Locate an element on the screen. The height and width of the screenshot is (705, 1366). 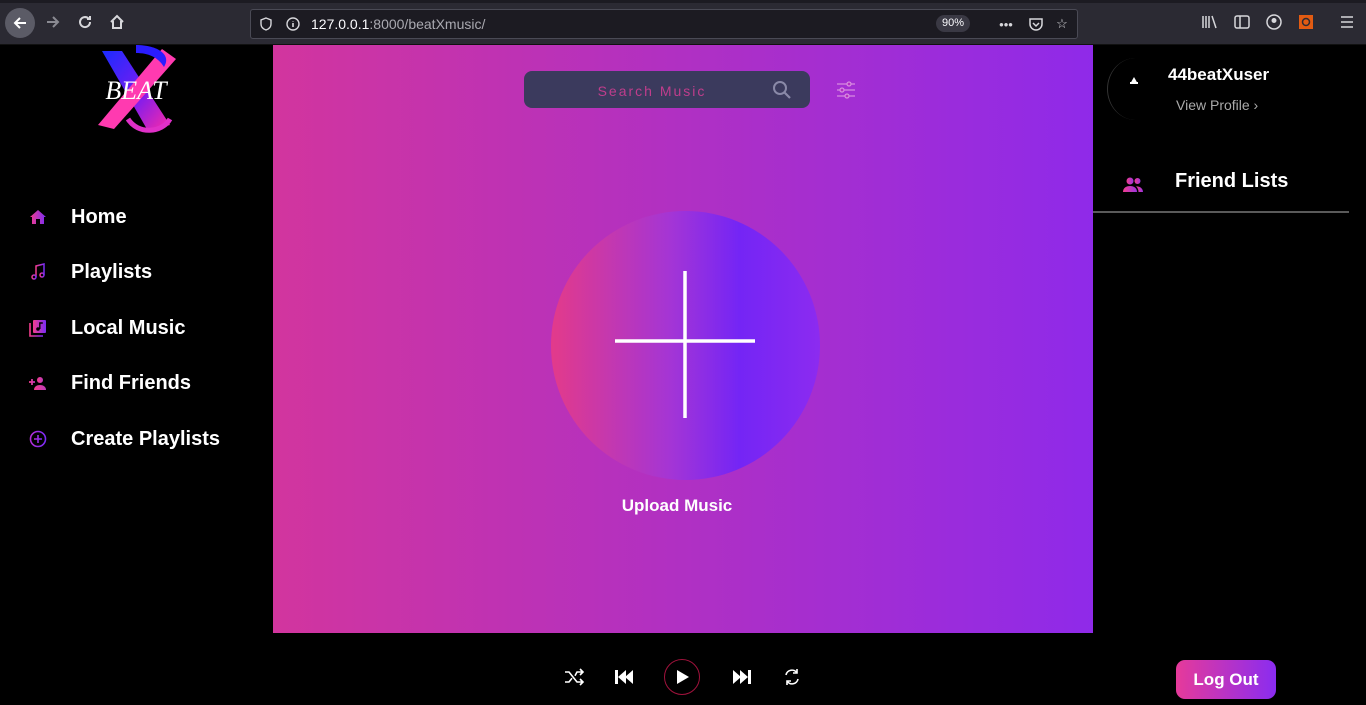
next-button is located at coordinates (742, 677).